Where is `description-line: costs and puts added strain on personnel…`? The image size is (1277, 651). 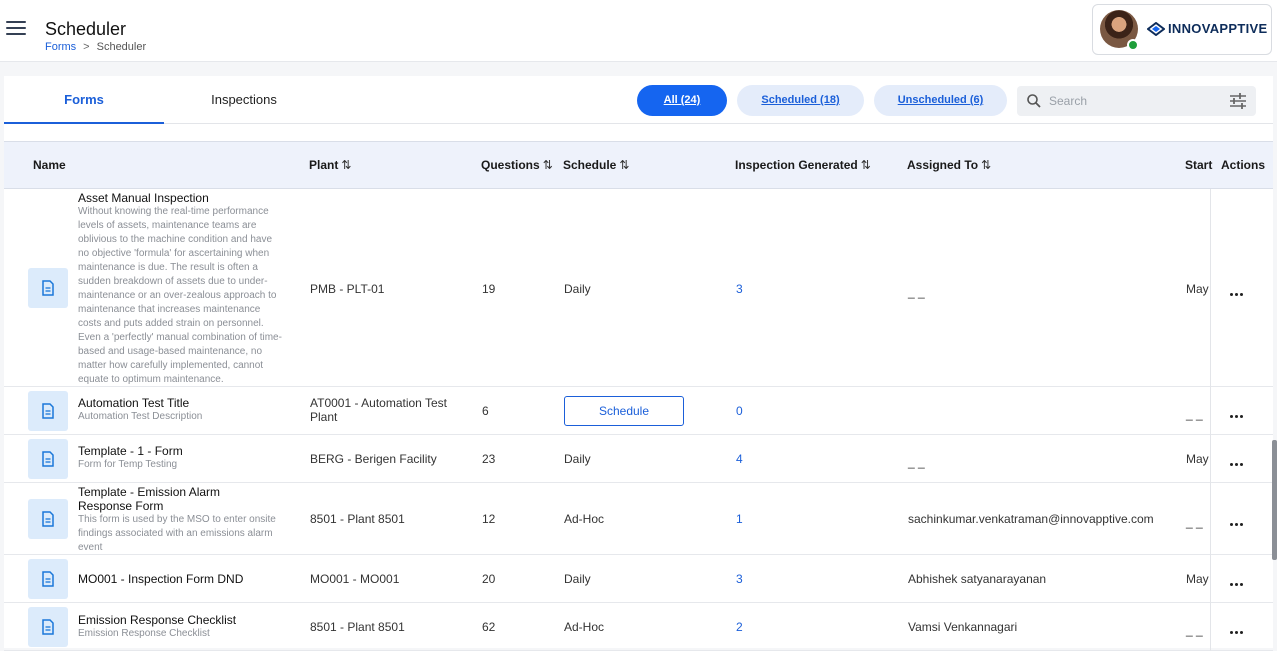
description-line: costs and puts added strain on personnel… is located at coordinates (171, 323).